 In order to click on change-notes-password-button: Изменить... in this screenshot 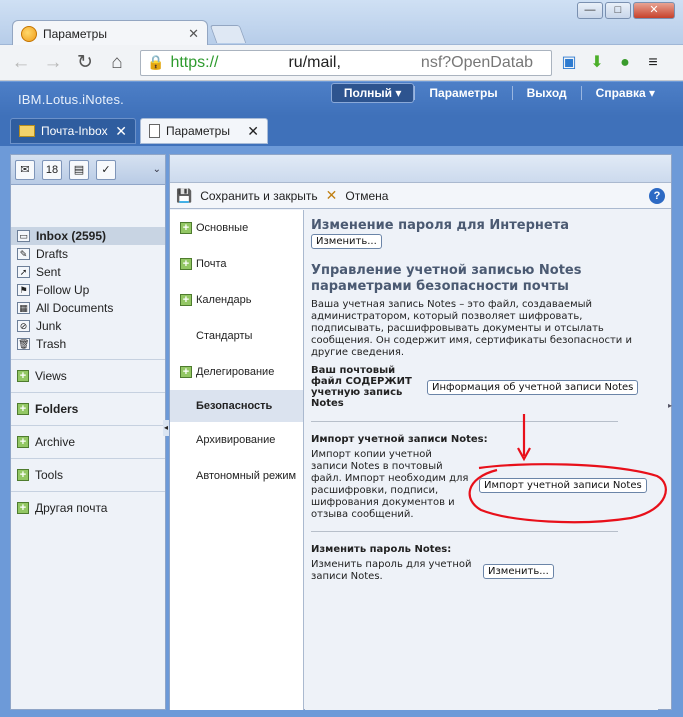, I will do `click(518, 571)`.